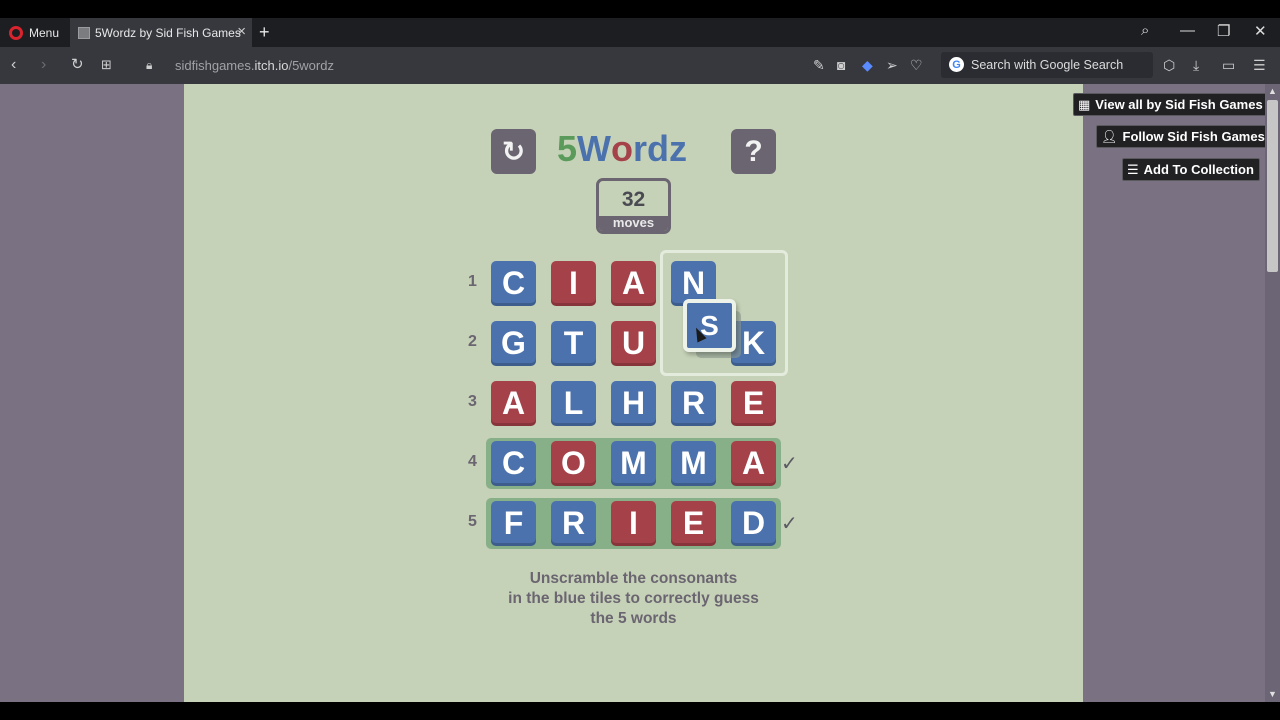  I want to click on os-bottom-strip, so click(640, 711).